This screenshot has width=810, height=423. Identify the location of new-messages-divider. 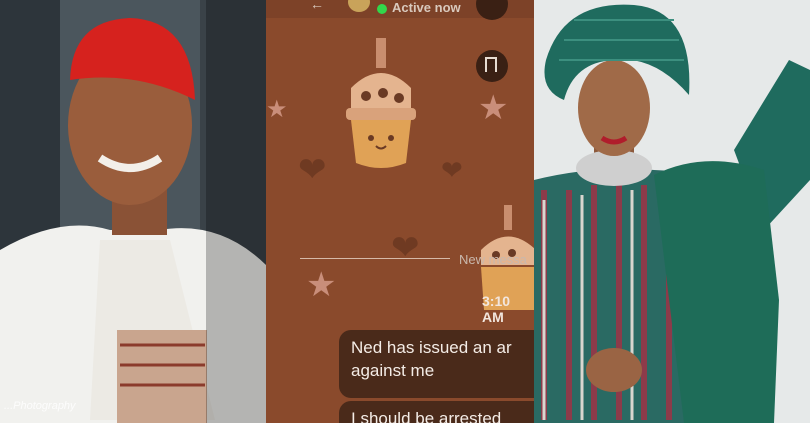
(375, 258).